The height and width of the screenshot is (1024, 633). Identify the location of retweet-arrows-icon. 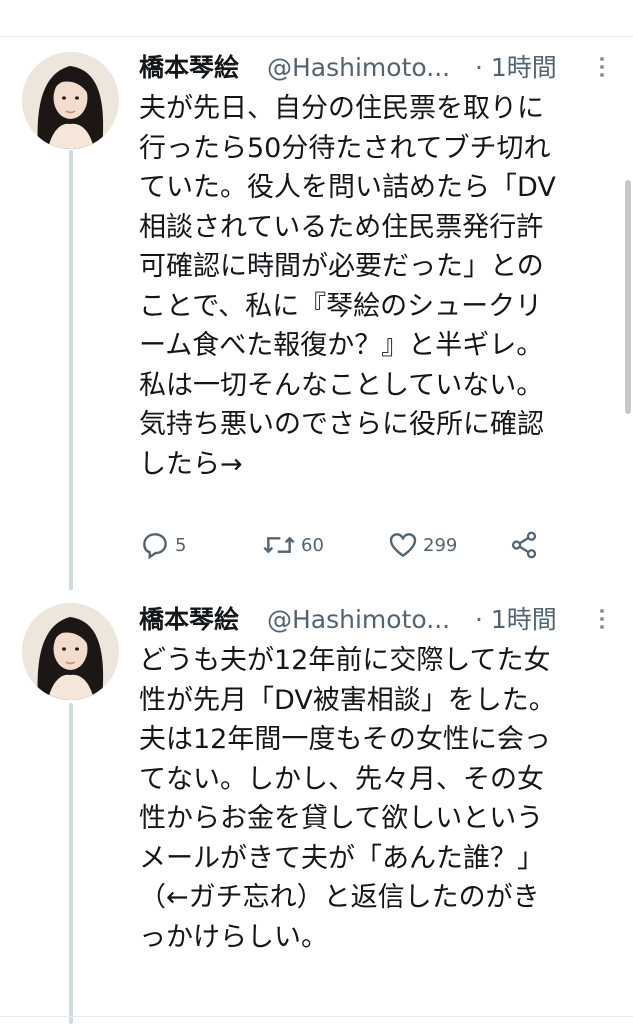
(279, 545).